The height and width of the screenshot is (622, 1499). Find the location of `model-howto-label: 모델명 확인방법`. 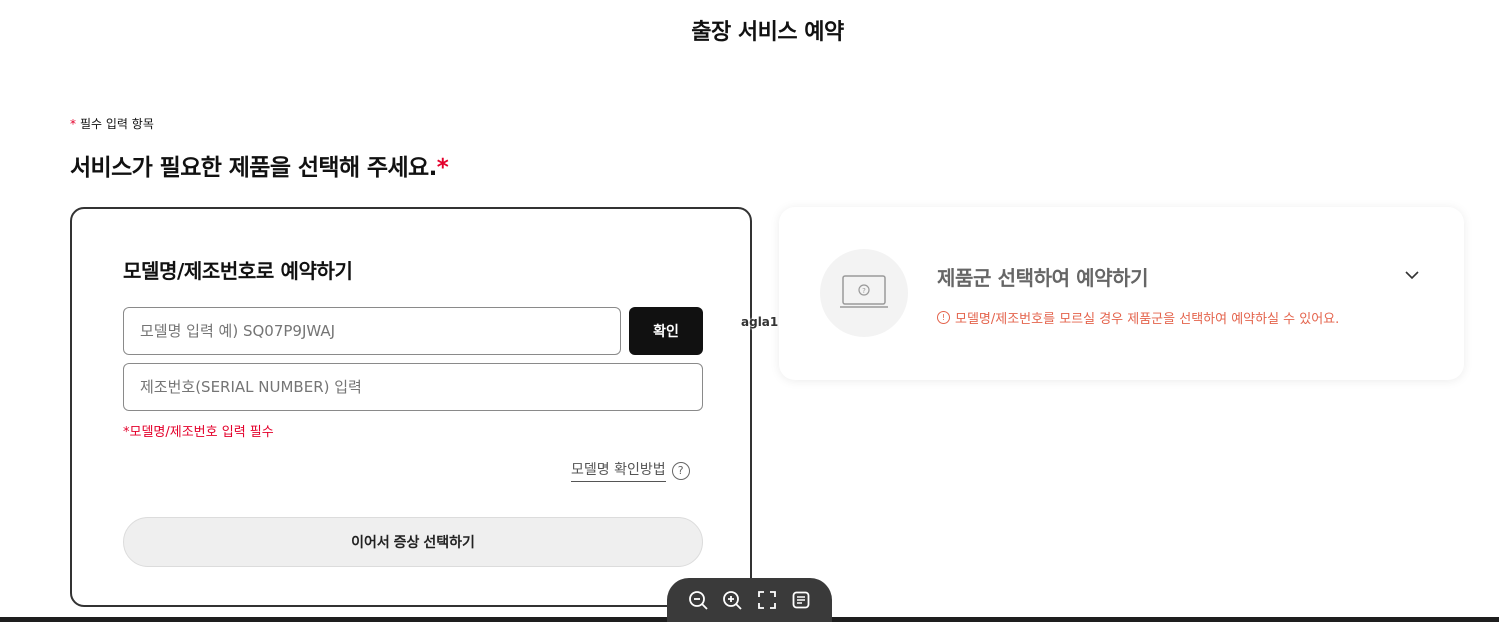

model-howto-label: 모델명 확인방법 is located at coordinates (618, 470).